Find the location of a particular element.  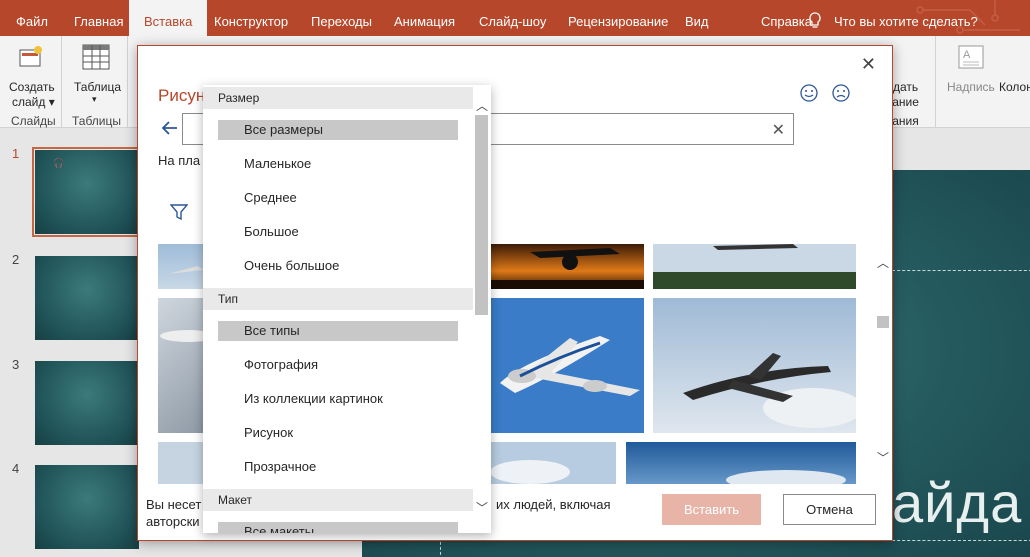

text-box-icon: A is located at coordinates (971, 57).